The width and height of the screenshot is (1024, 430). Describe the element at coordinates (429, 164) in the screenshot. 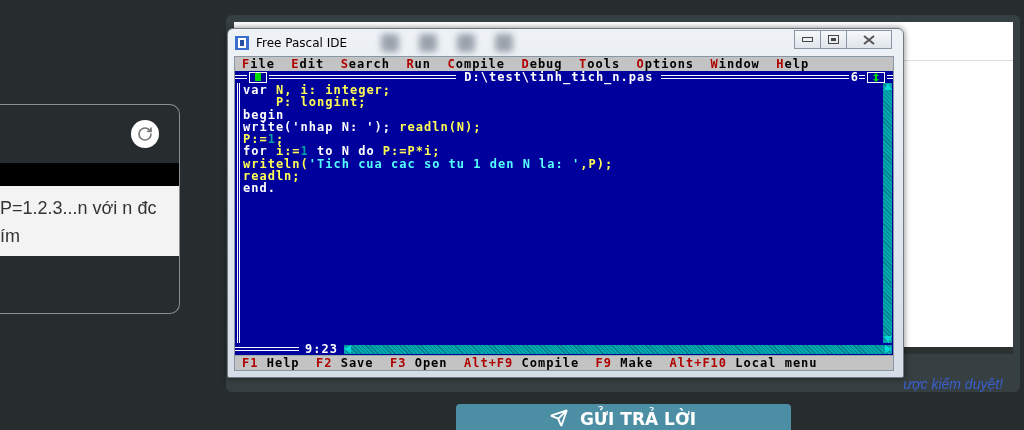

I see `code-line: writeln('Tich cua cac so tu 1 den N la: ',P);` at that location.